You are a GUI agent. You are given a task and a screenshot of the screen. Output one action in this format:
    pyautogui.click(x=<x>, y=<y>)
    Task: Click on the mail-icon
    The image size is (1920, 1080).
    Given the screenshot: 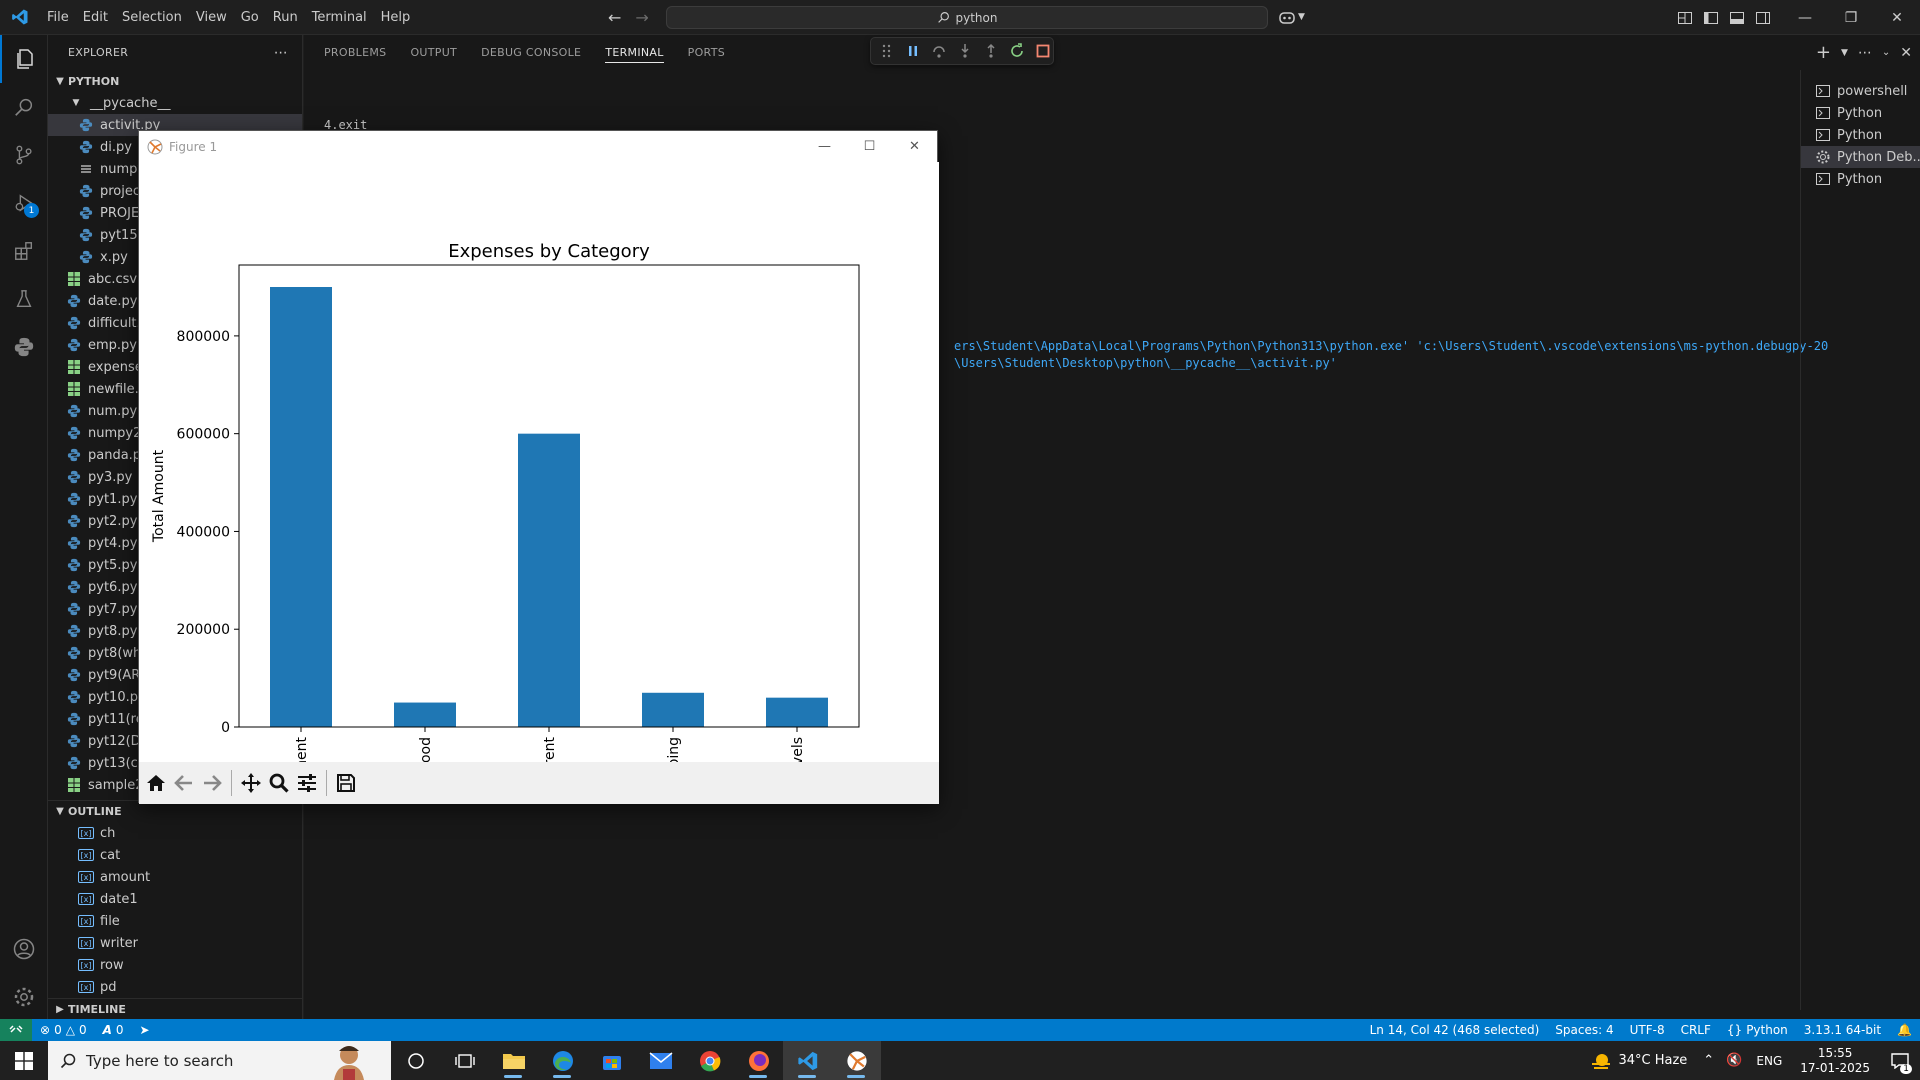 What is the action you would take?
    pyautogui.click(x=660, y=1060)
    